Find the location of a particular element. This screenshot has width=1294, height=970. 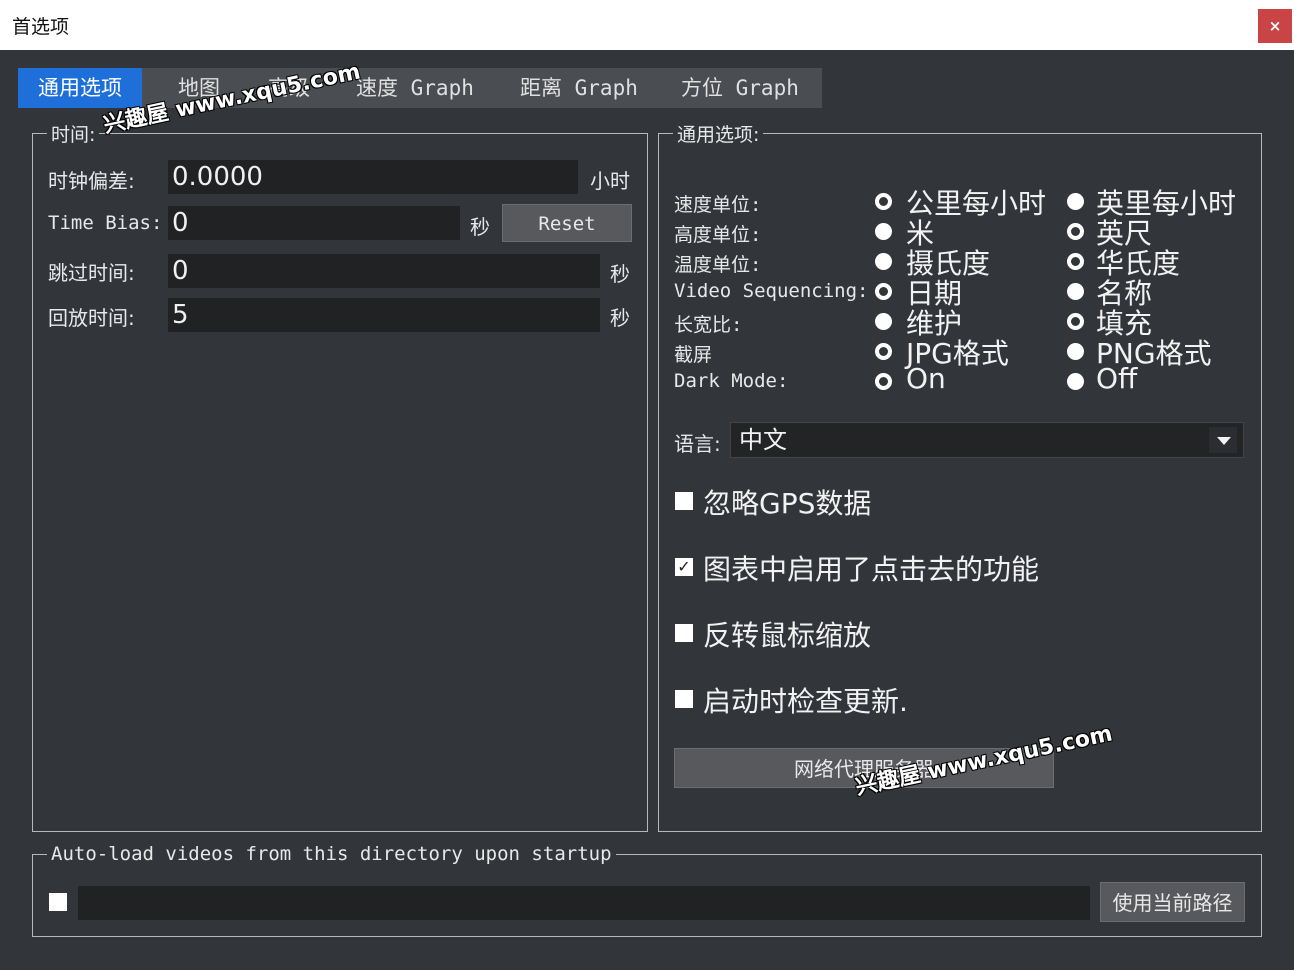

option-checkbox-label: 启动时检查更新. is located at coordinates (805, 701).